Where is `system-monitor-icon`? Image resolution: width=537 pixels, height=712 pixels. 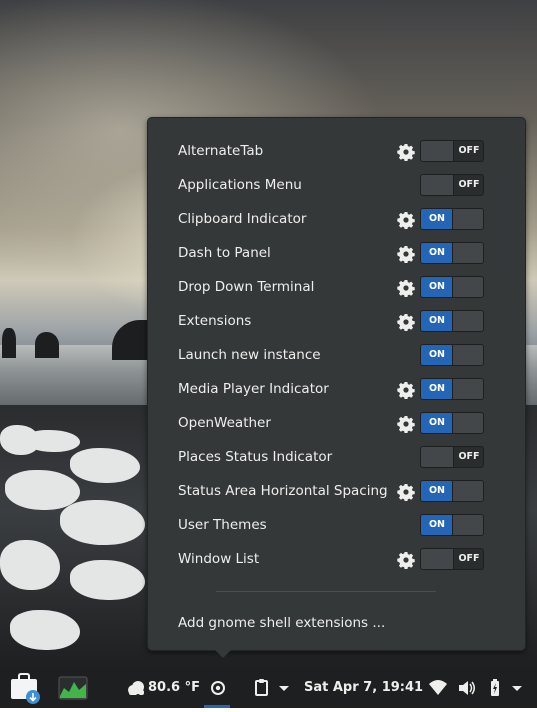 system-monitor-icon is located at coordinates (73, 688).